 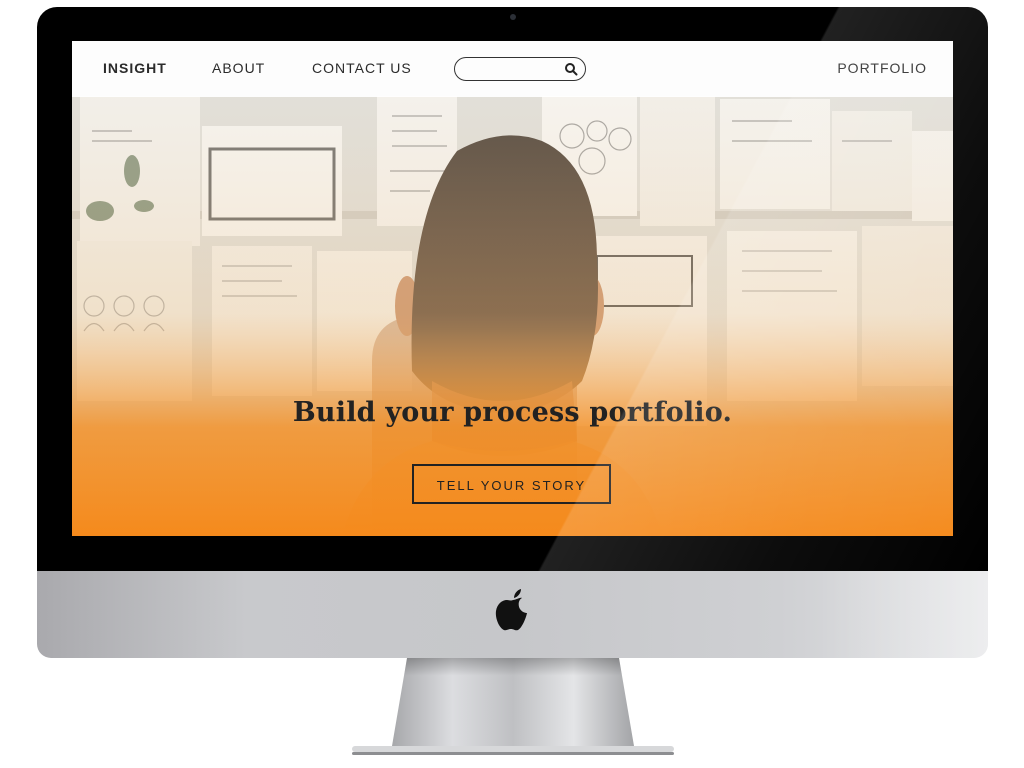 What do you see at coordinates (882, 68) in the screenshot?
I see `nav-link-portfolio: PORTFOLIO` at bounding box center [882, 68].